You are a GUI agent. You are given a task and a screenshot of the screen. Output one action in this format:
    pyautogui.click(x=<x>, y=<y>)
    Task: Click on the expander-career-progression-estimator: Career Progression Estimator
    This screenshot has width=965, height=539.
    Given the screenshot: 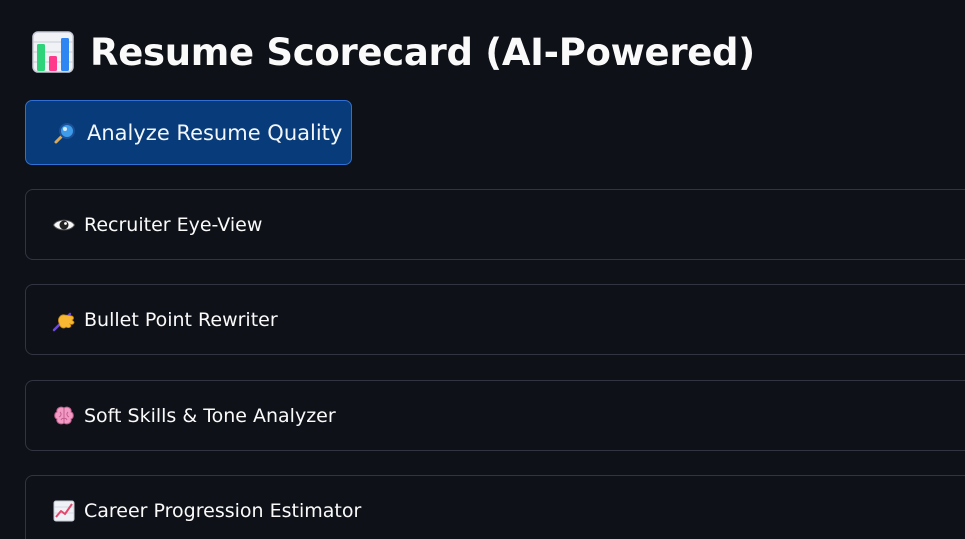 What is the action you would take?
    pyautogui.click(x=495, y=507)
    